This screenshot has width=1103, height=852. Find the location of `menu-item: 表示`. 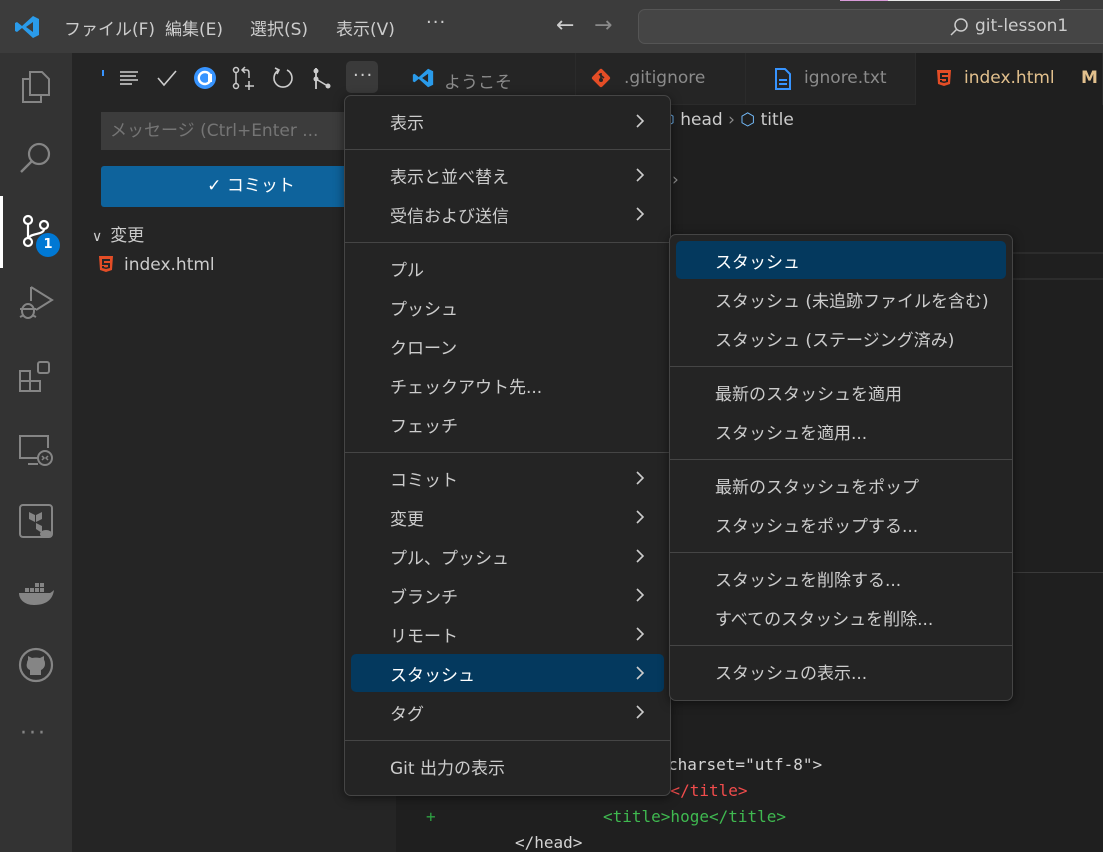

menu-item: 表示 is located at coordinates (507, 121).